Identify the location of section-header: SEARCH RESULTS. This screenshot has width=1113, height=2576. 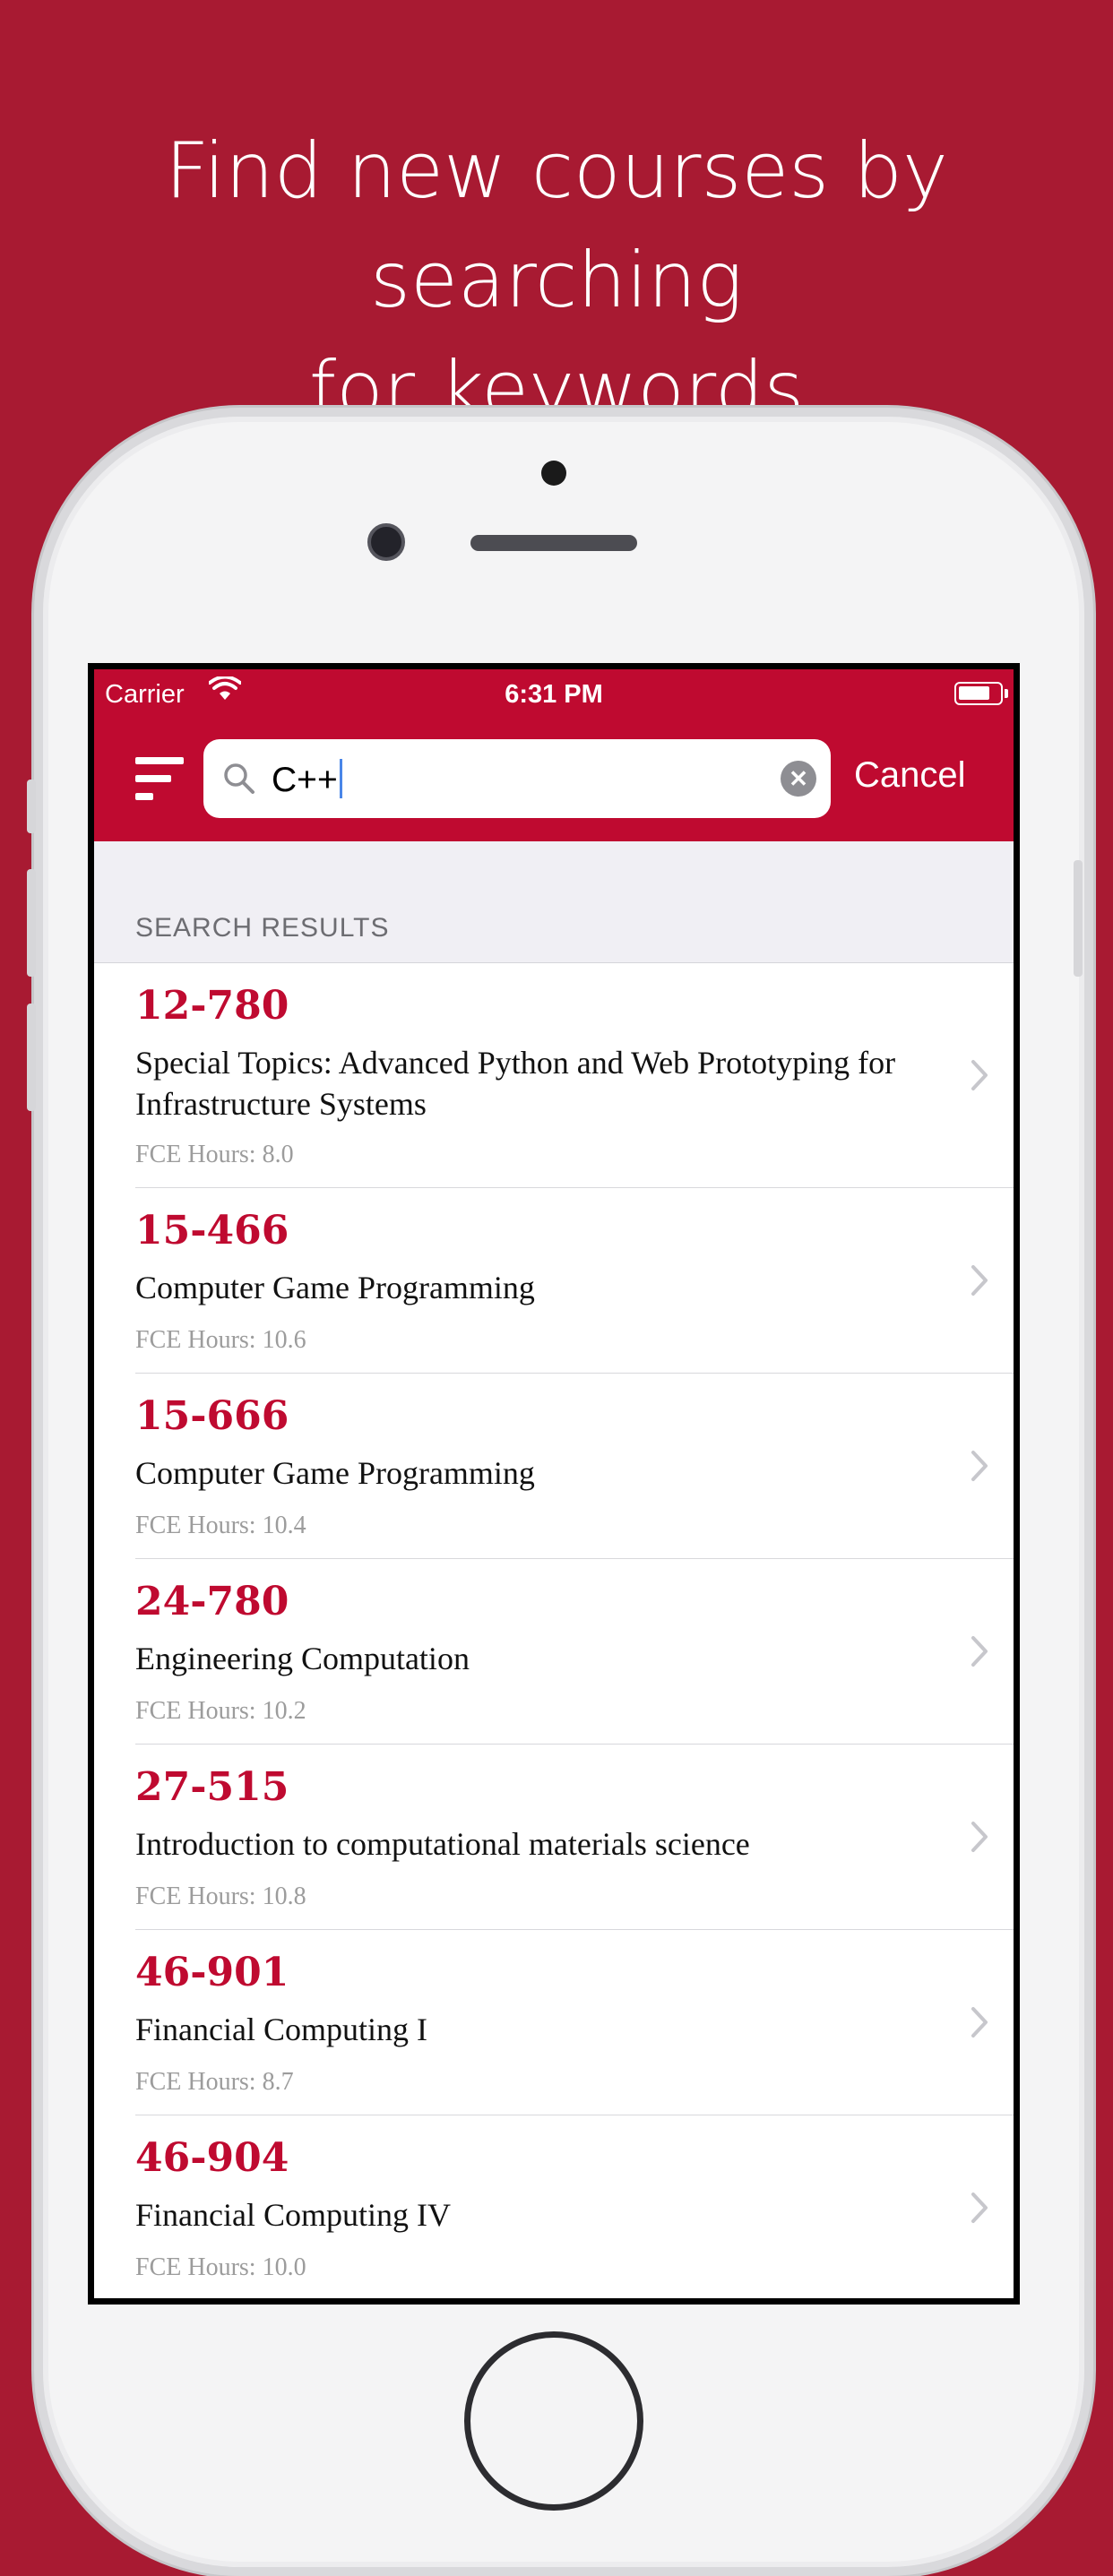
(262, 928).